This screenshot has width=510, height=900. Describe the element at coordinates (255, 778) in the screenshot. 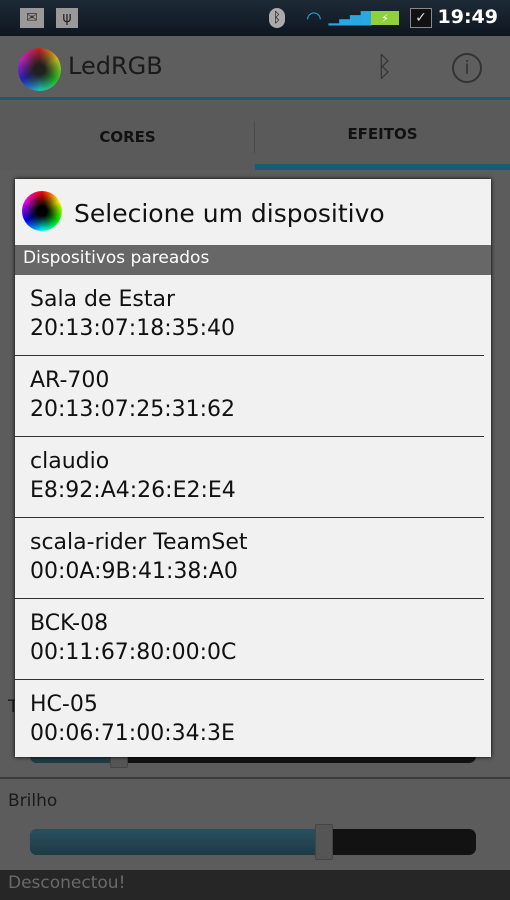

I see `divider` at that location.